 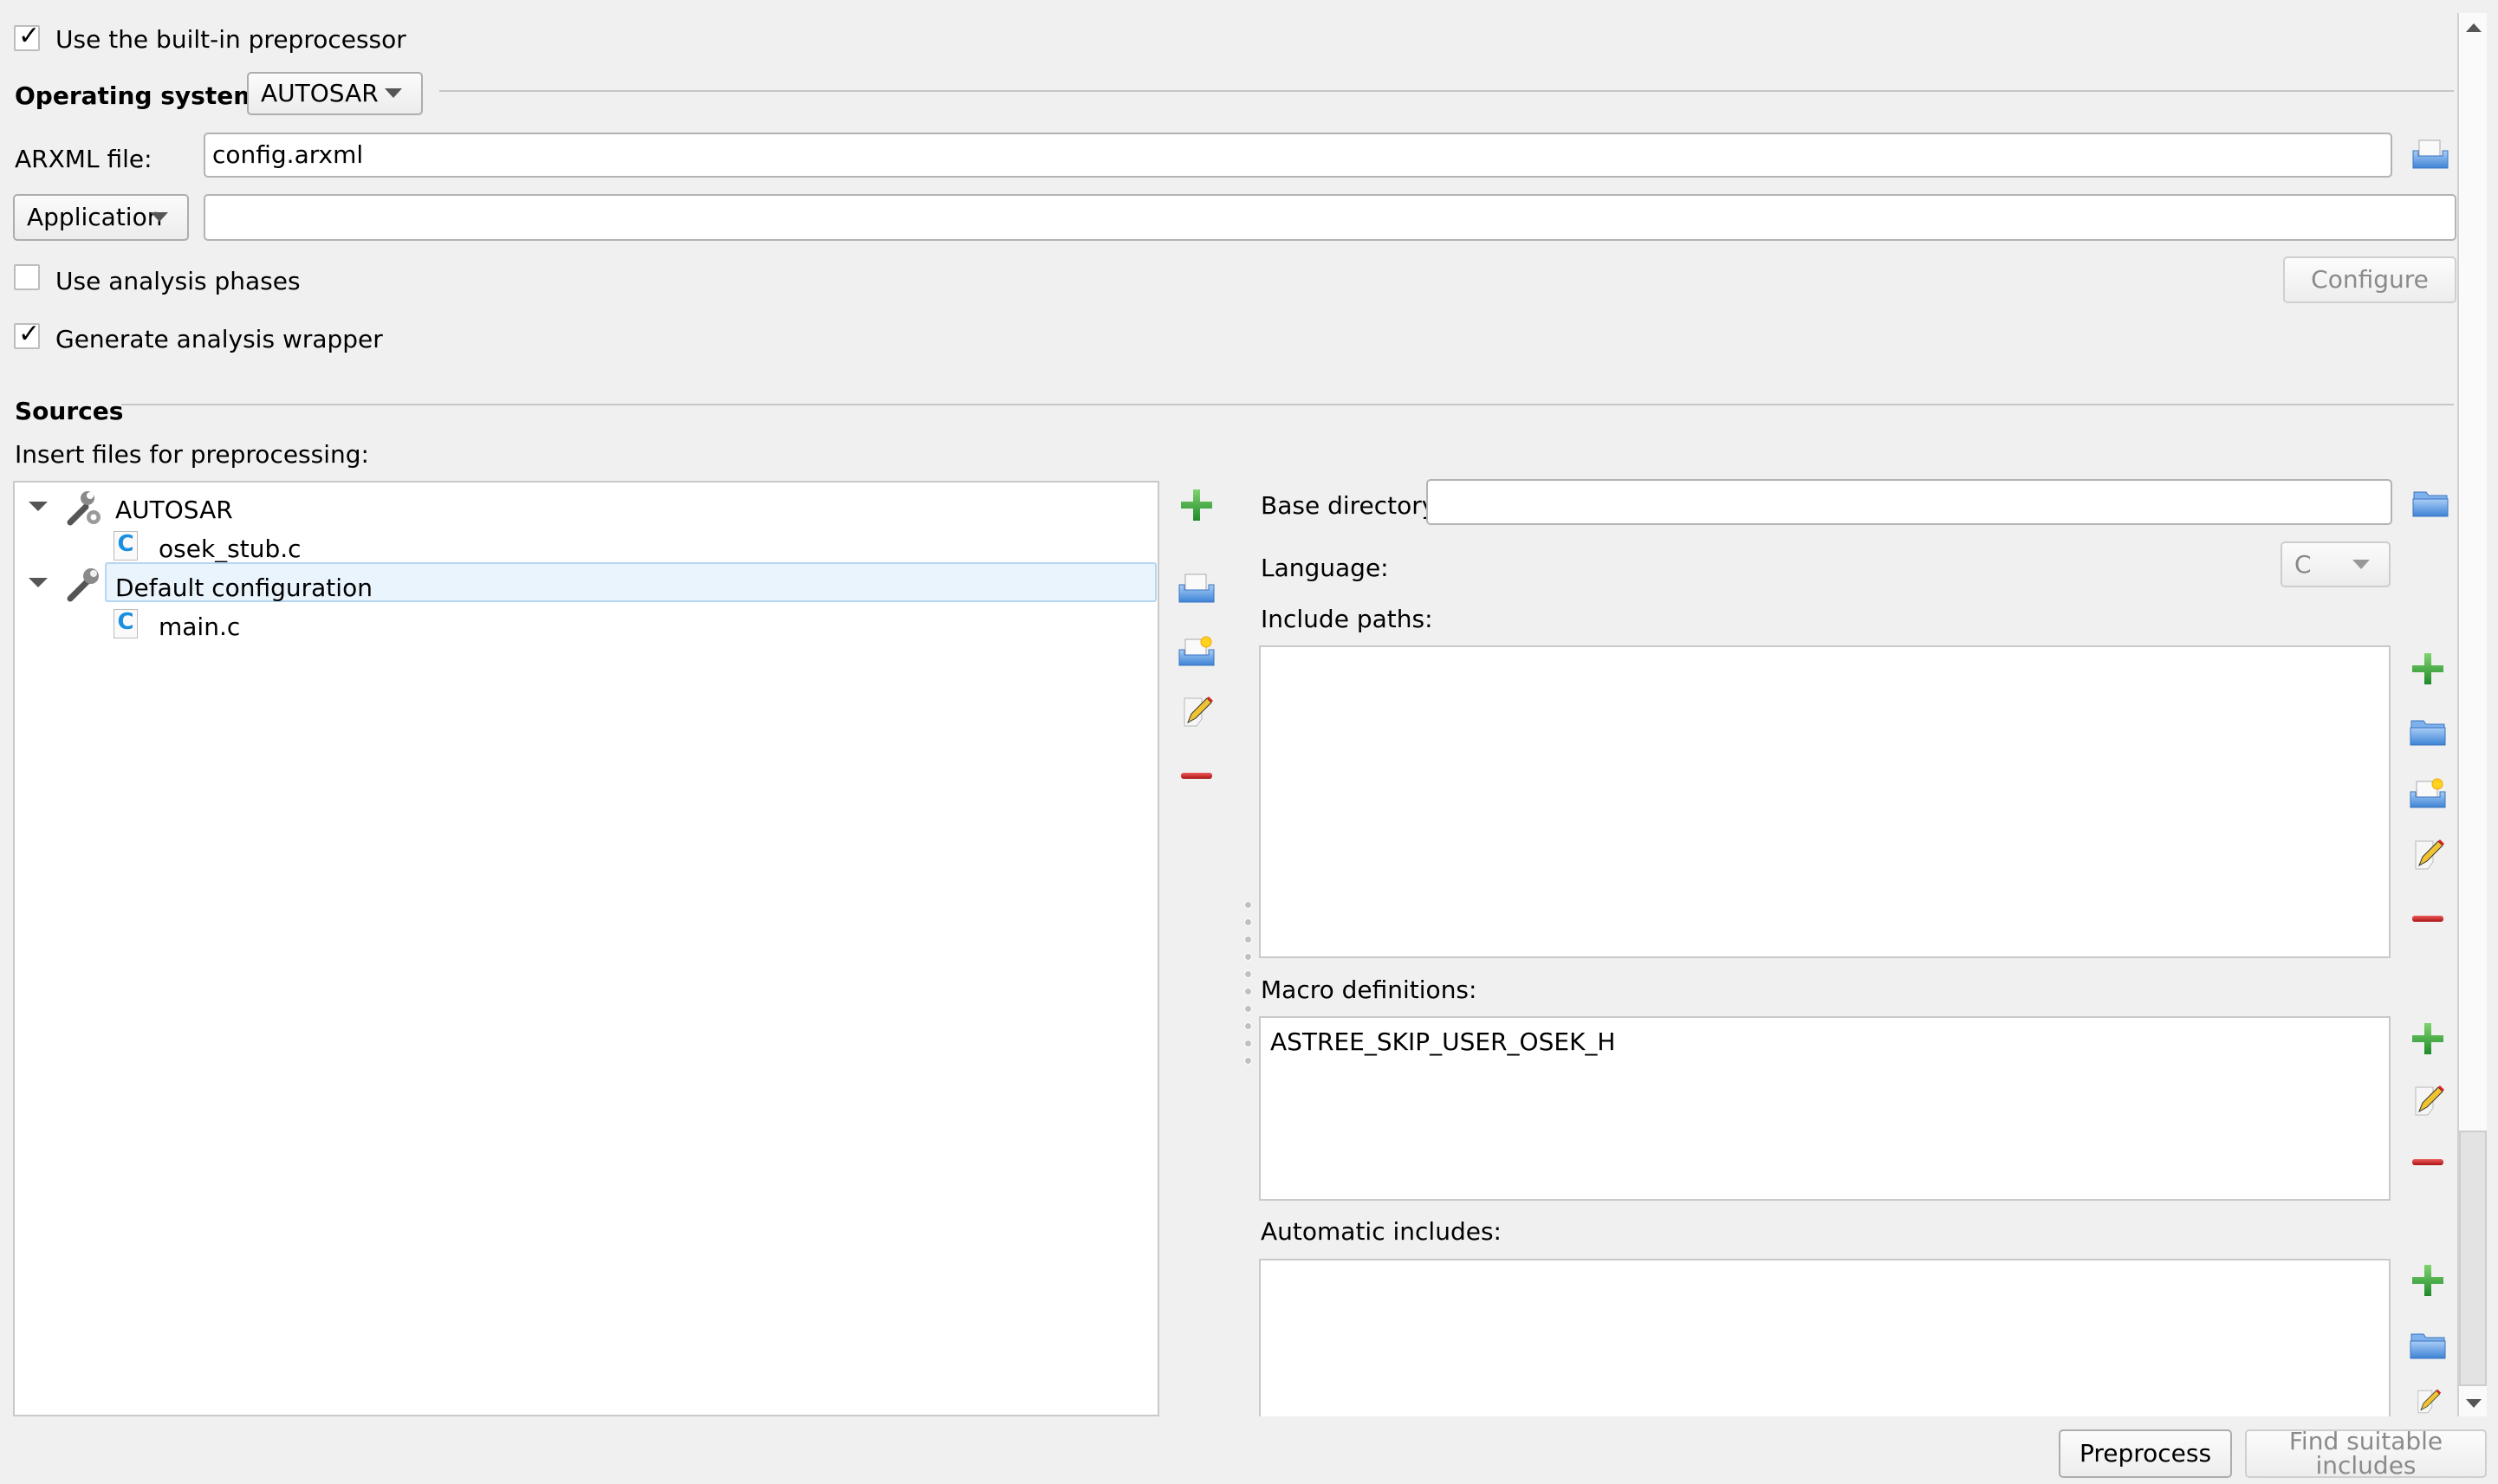 What do you see at coordinates (1442, 1042) in the screenshot?
I see `macro-item: ASTREE_SKIP_USER_OSEK_H` at bounding box center [1442, 1042].